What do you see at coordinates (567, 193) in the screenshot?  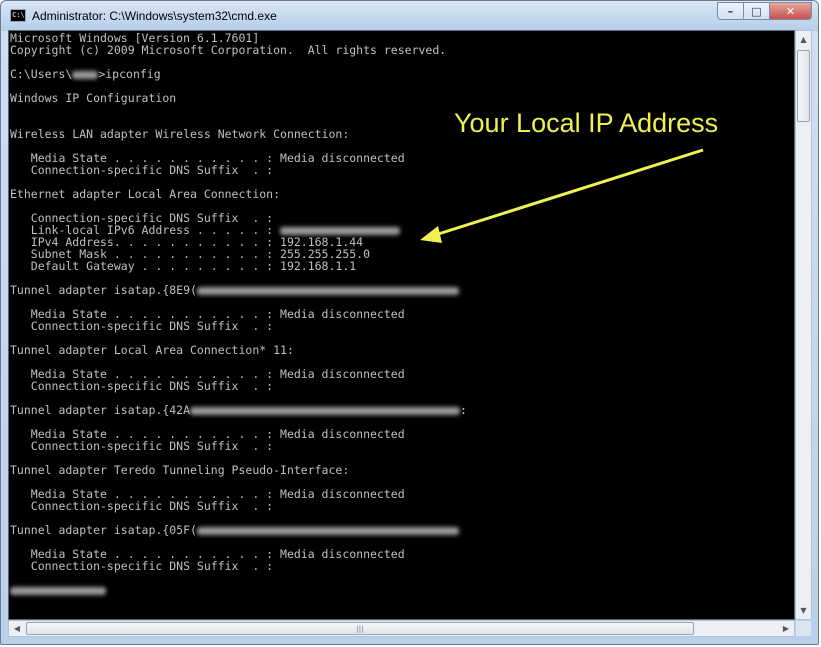 I see `annotation-arrow-line` at bounding box center [567, 193].